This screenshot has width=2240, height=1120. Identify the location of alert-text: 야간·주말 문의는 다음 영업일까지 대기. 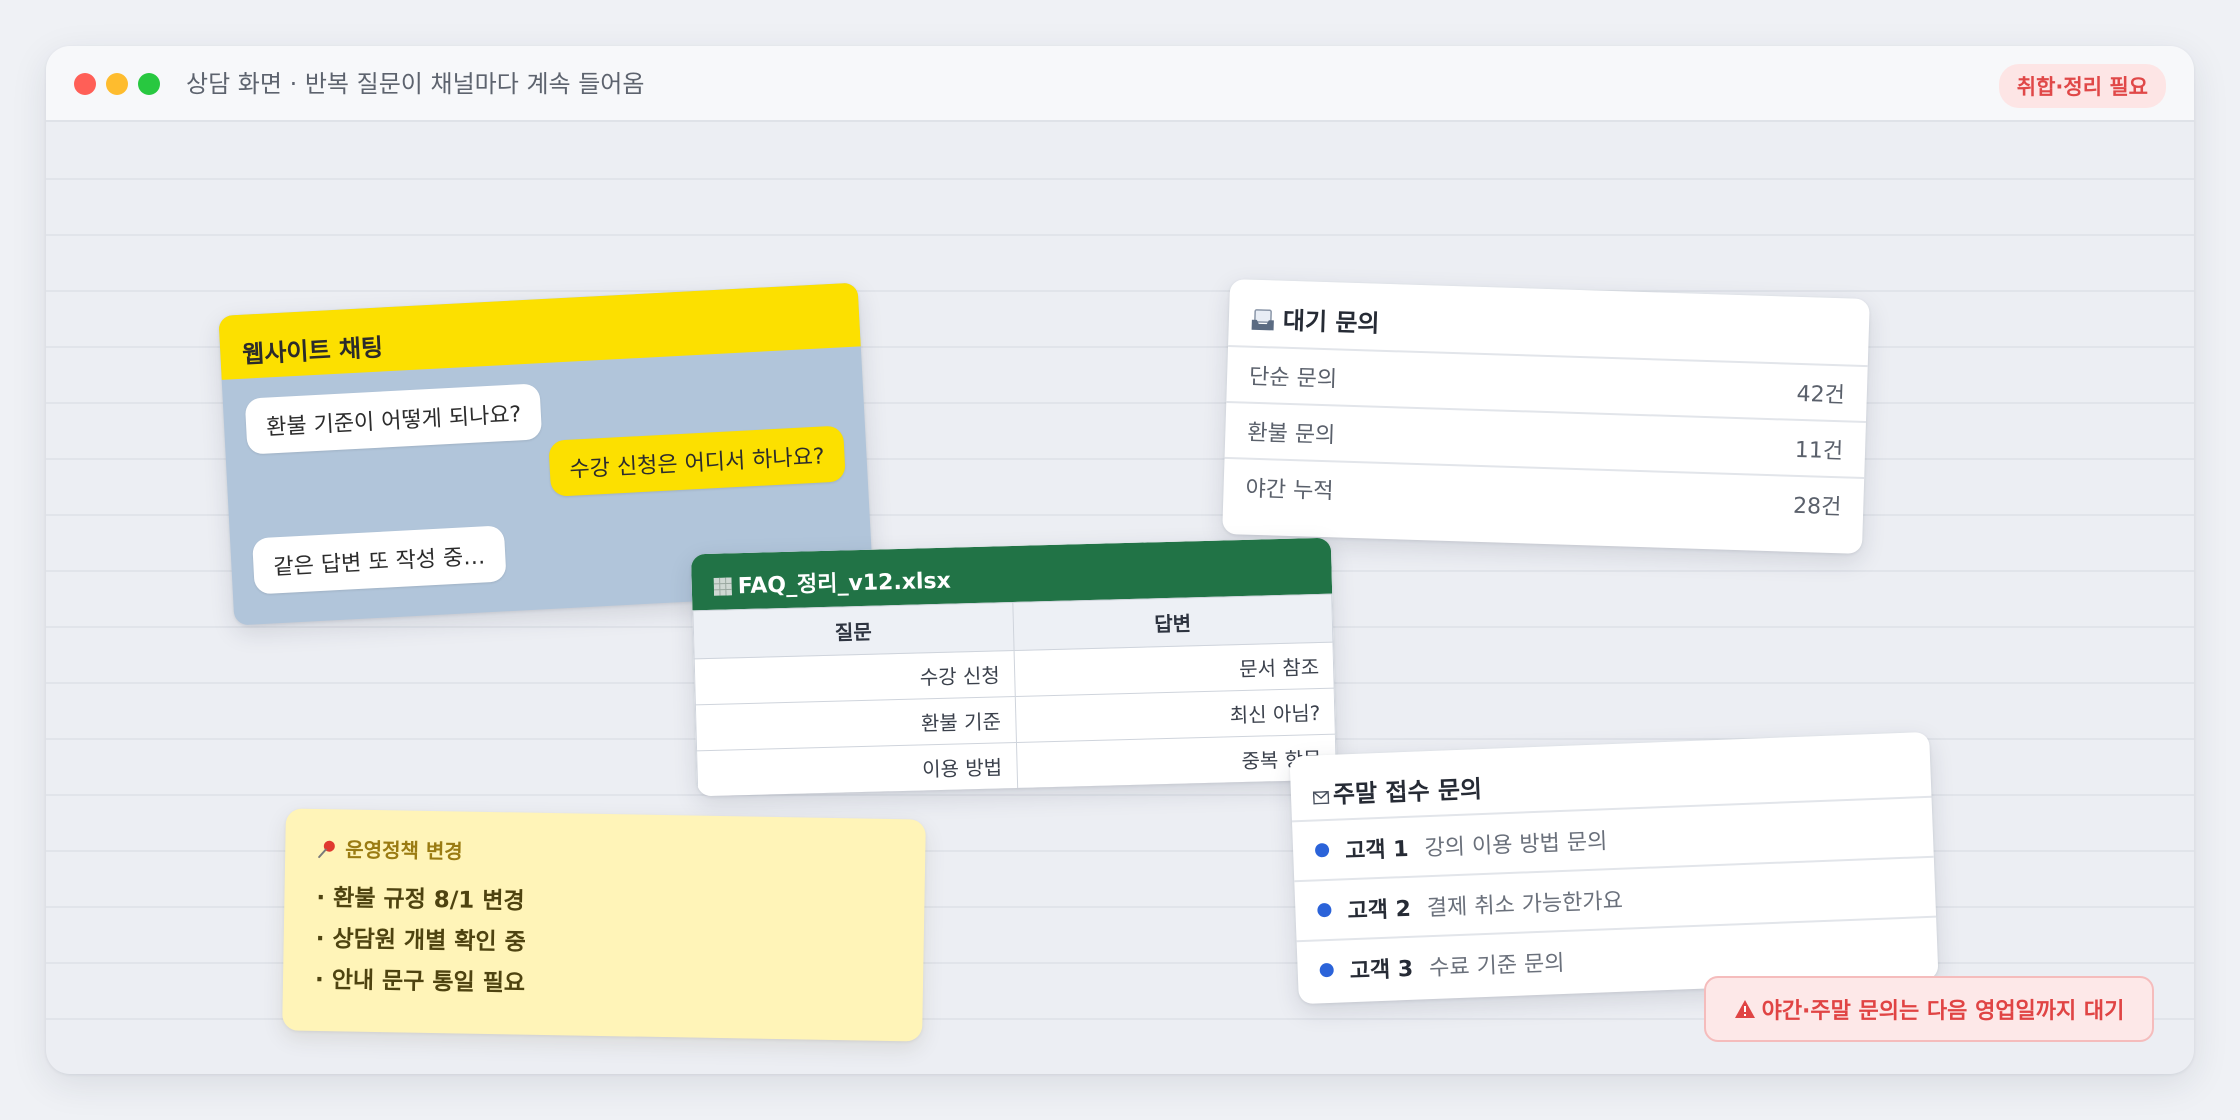
(1943, 1011).